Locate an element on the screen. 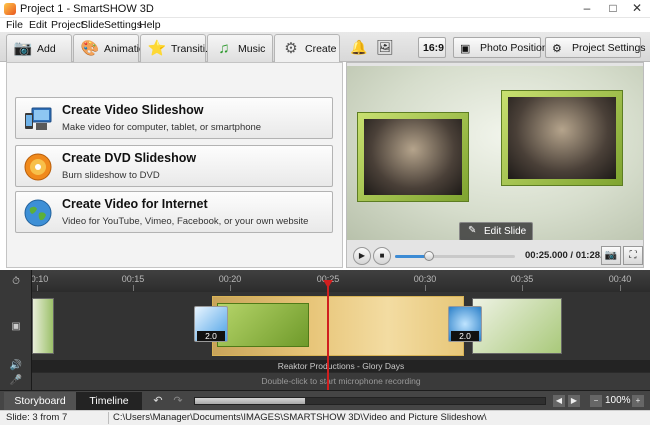 This screenshot has height=425, width=650. devices-icon is located at coordinates (38, 118).